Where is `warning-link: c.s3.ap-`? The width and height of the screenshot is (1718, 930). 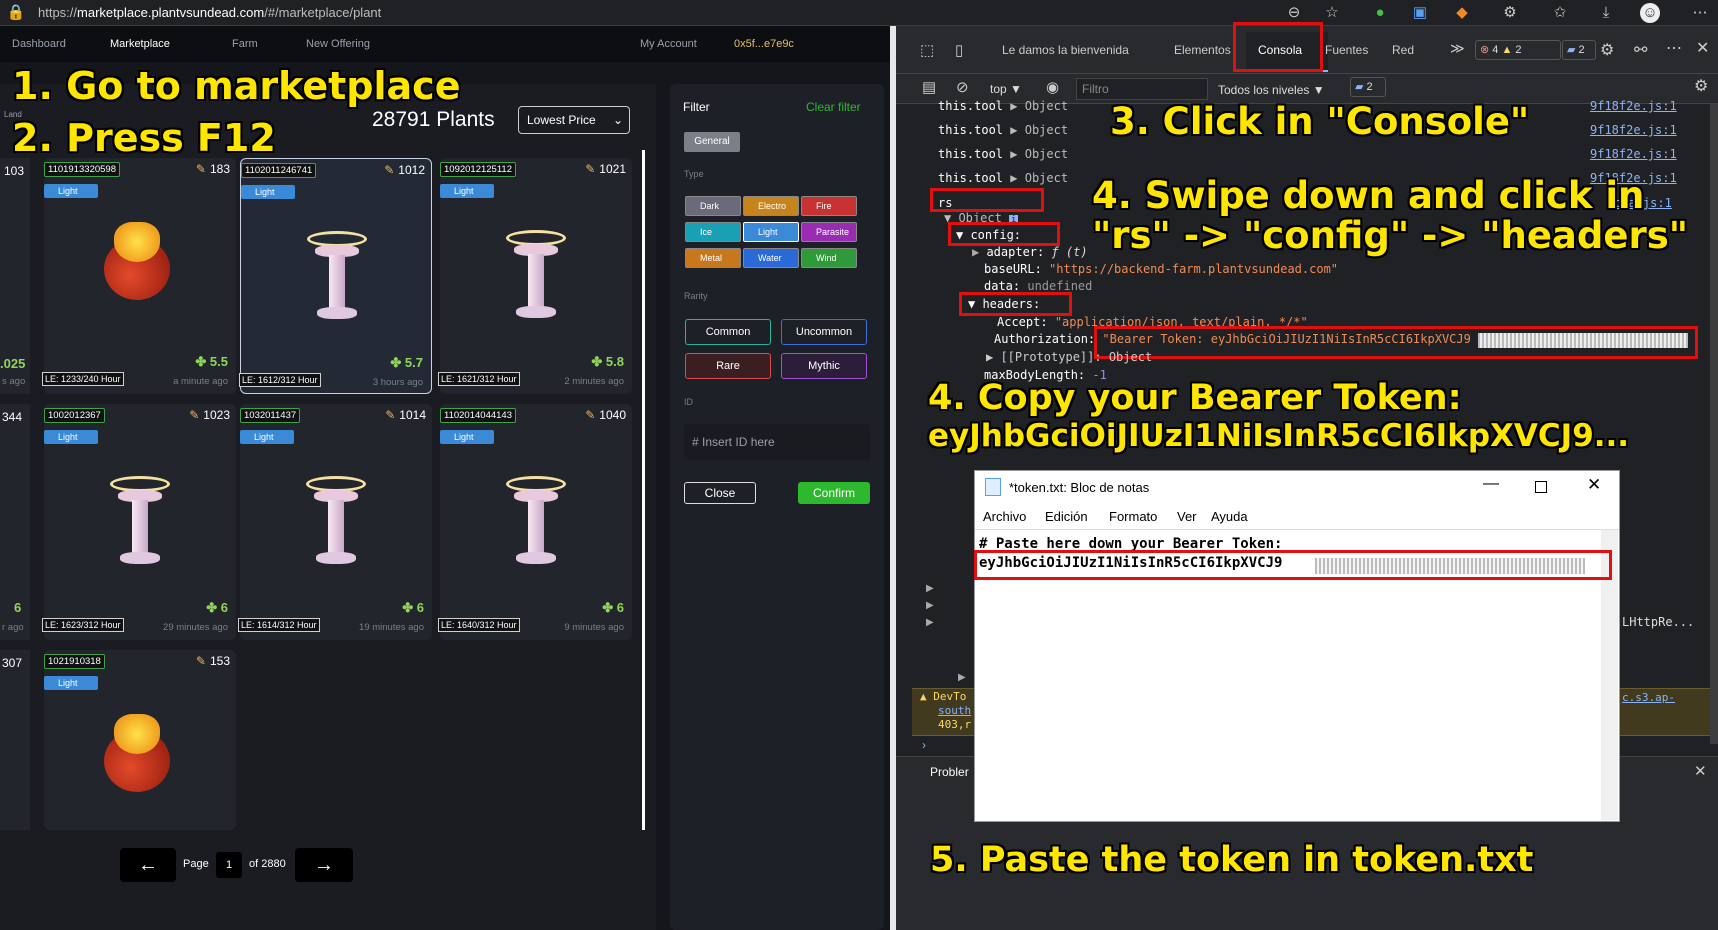 warning-link: c.s3.ap- is located at coordinates (1648, 697).